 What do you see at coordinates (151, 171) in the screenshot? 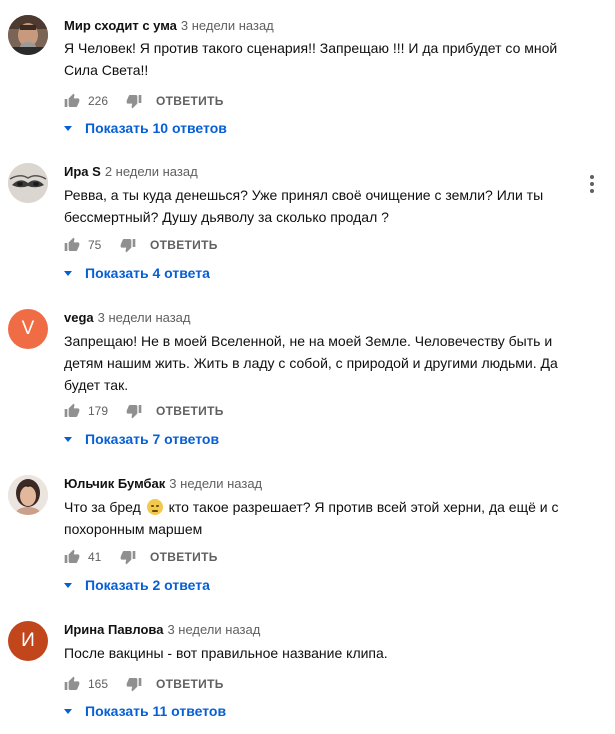
I see `comment-time: 2 недели назад` at bounding box center [151, 171].